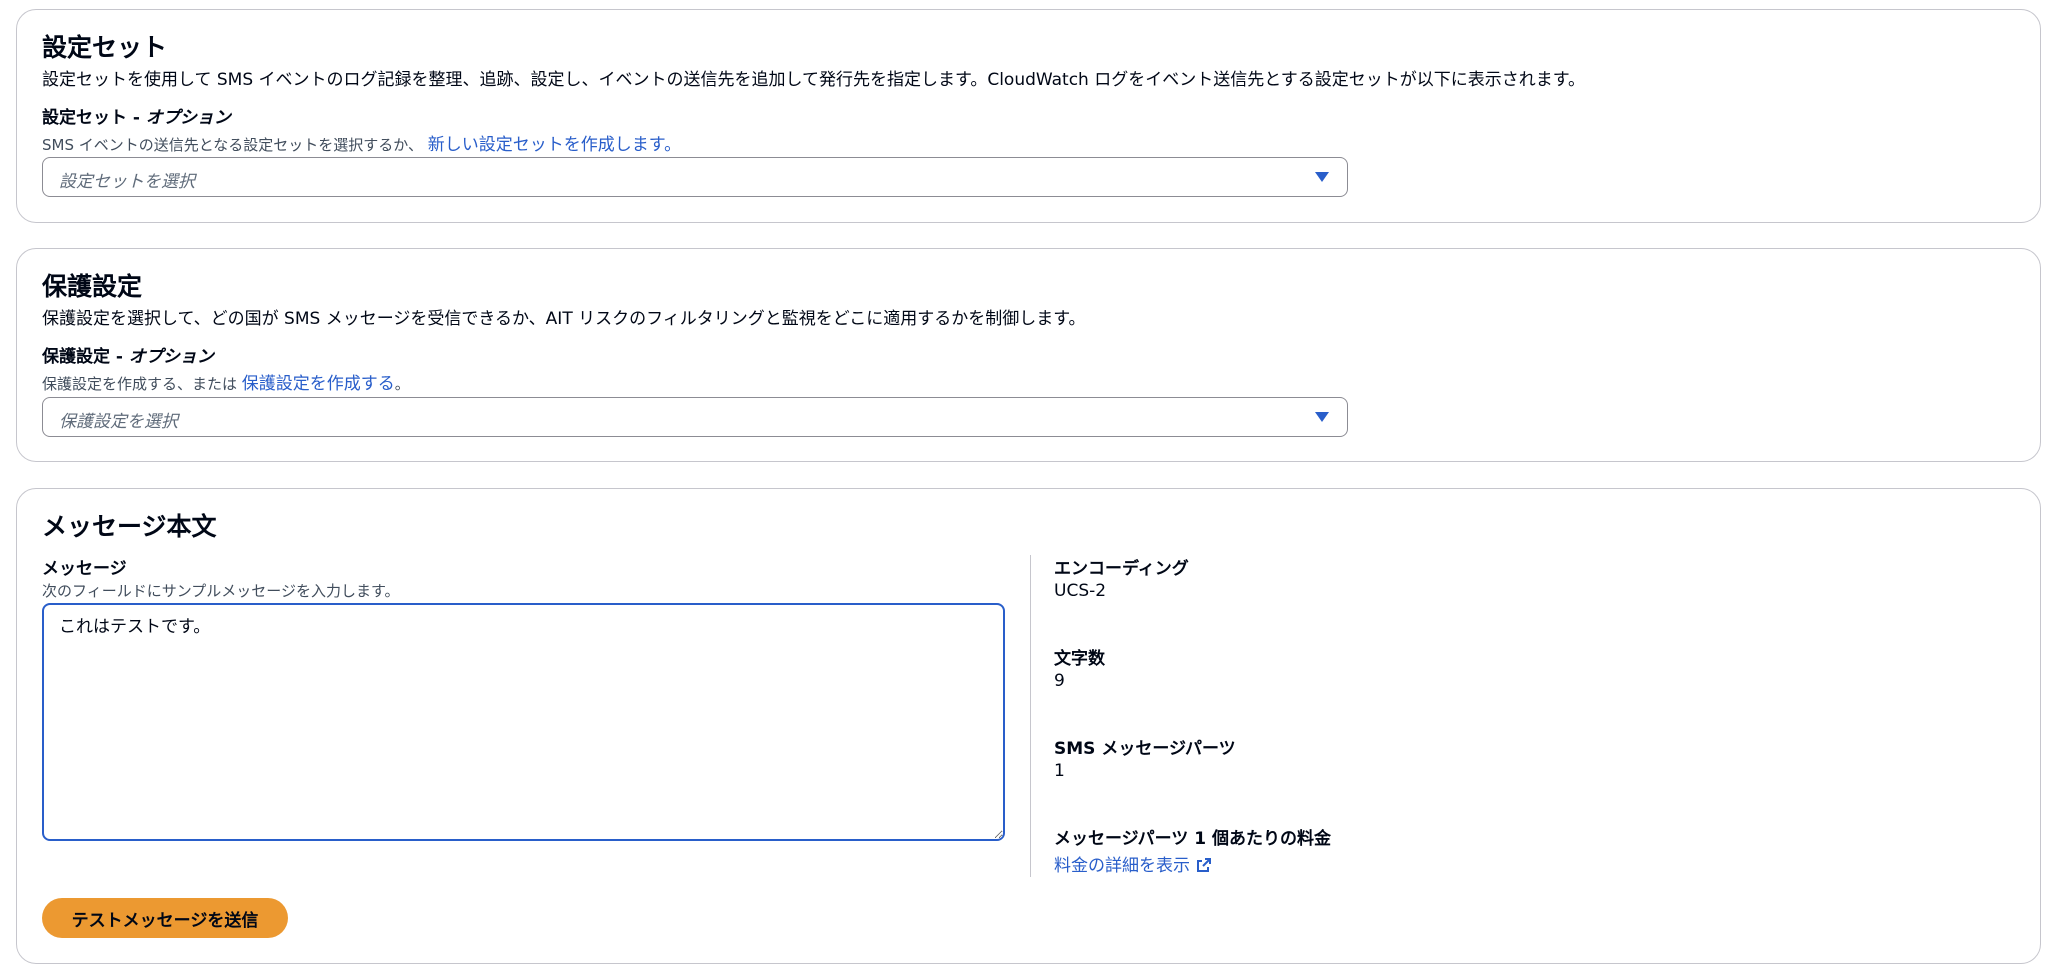 The image size is (2053, 974). What do you see at coordinates (142, 384) in the screenshot?
I see `protection-hint-text: 保護設定を作成する、または` at bounding box center [142, 384].